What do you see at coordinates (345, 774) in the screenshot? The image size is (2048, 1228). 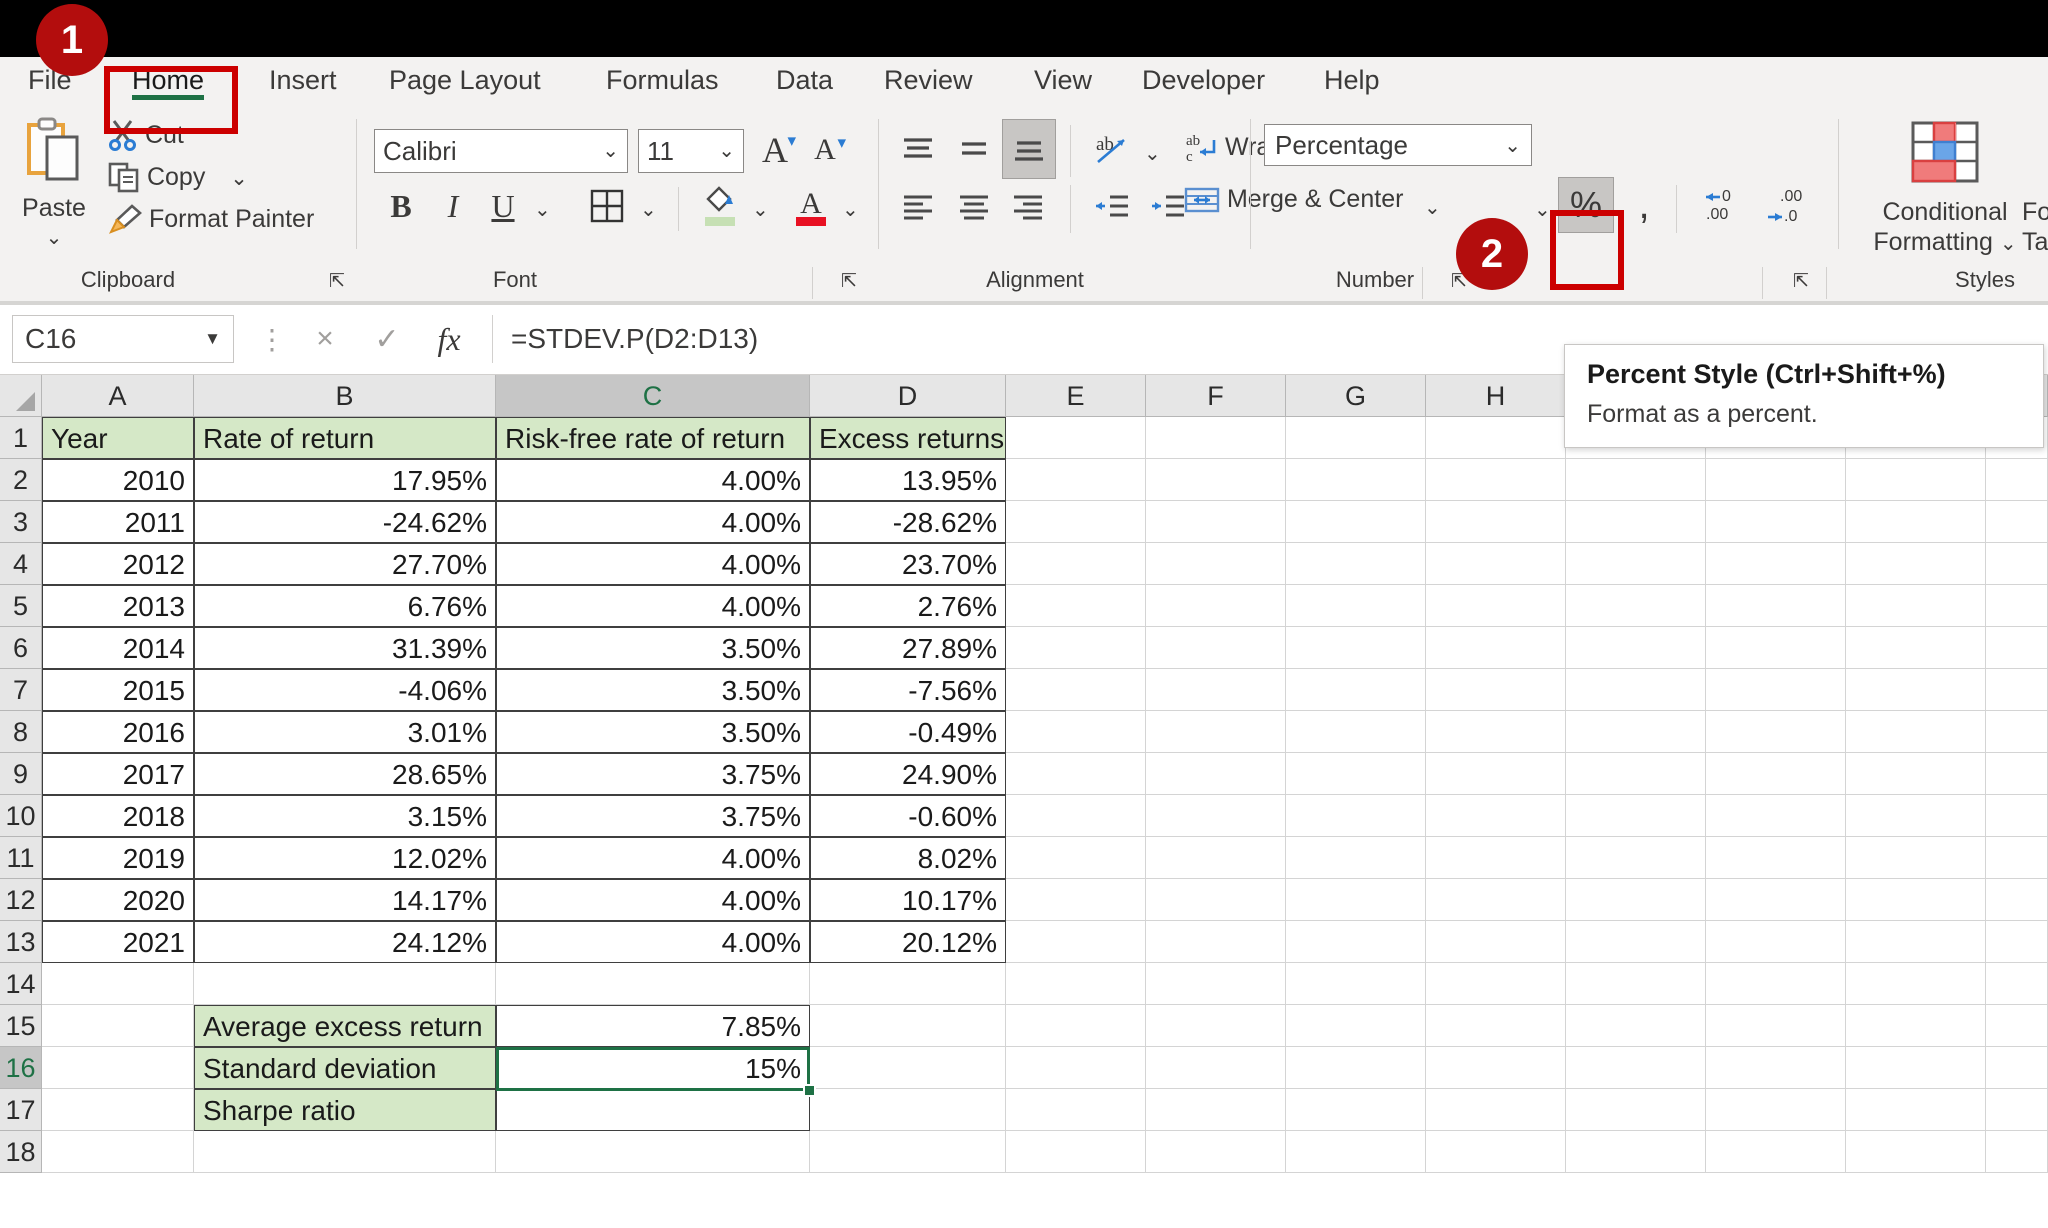 I see `cell-b9: 28.65%` at bounding box center [345, 774].